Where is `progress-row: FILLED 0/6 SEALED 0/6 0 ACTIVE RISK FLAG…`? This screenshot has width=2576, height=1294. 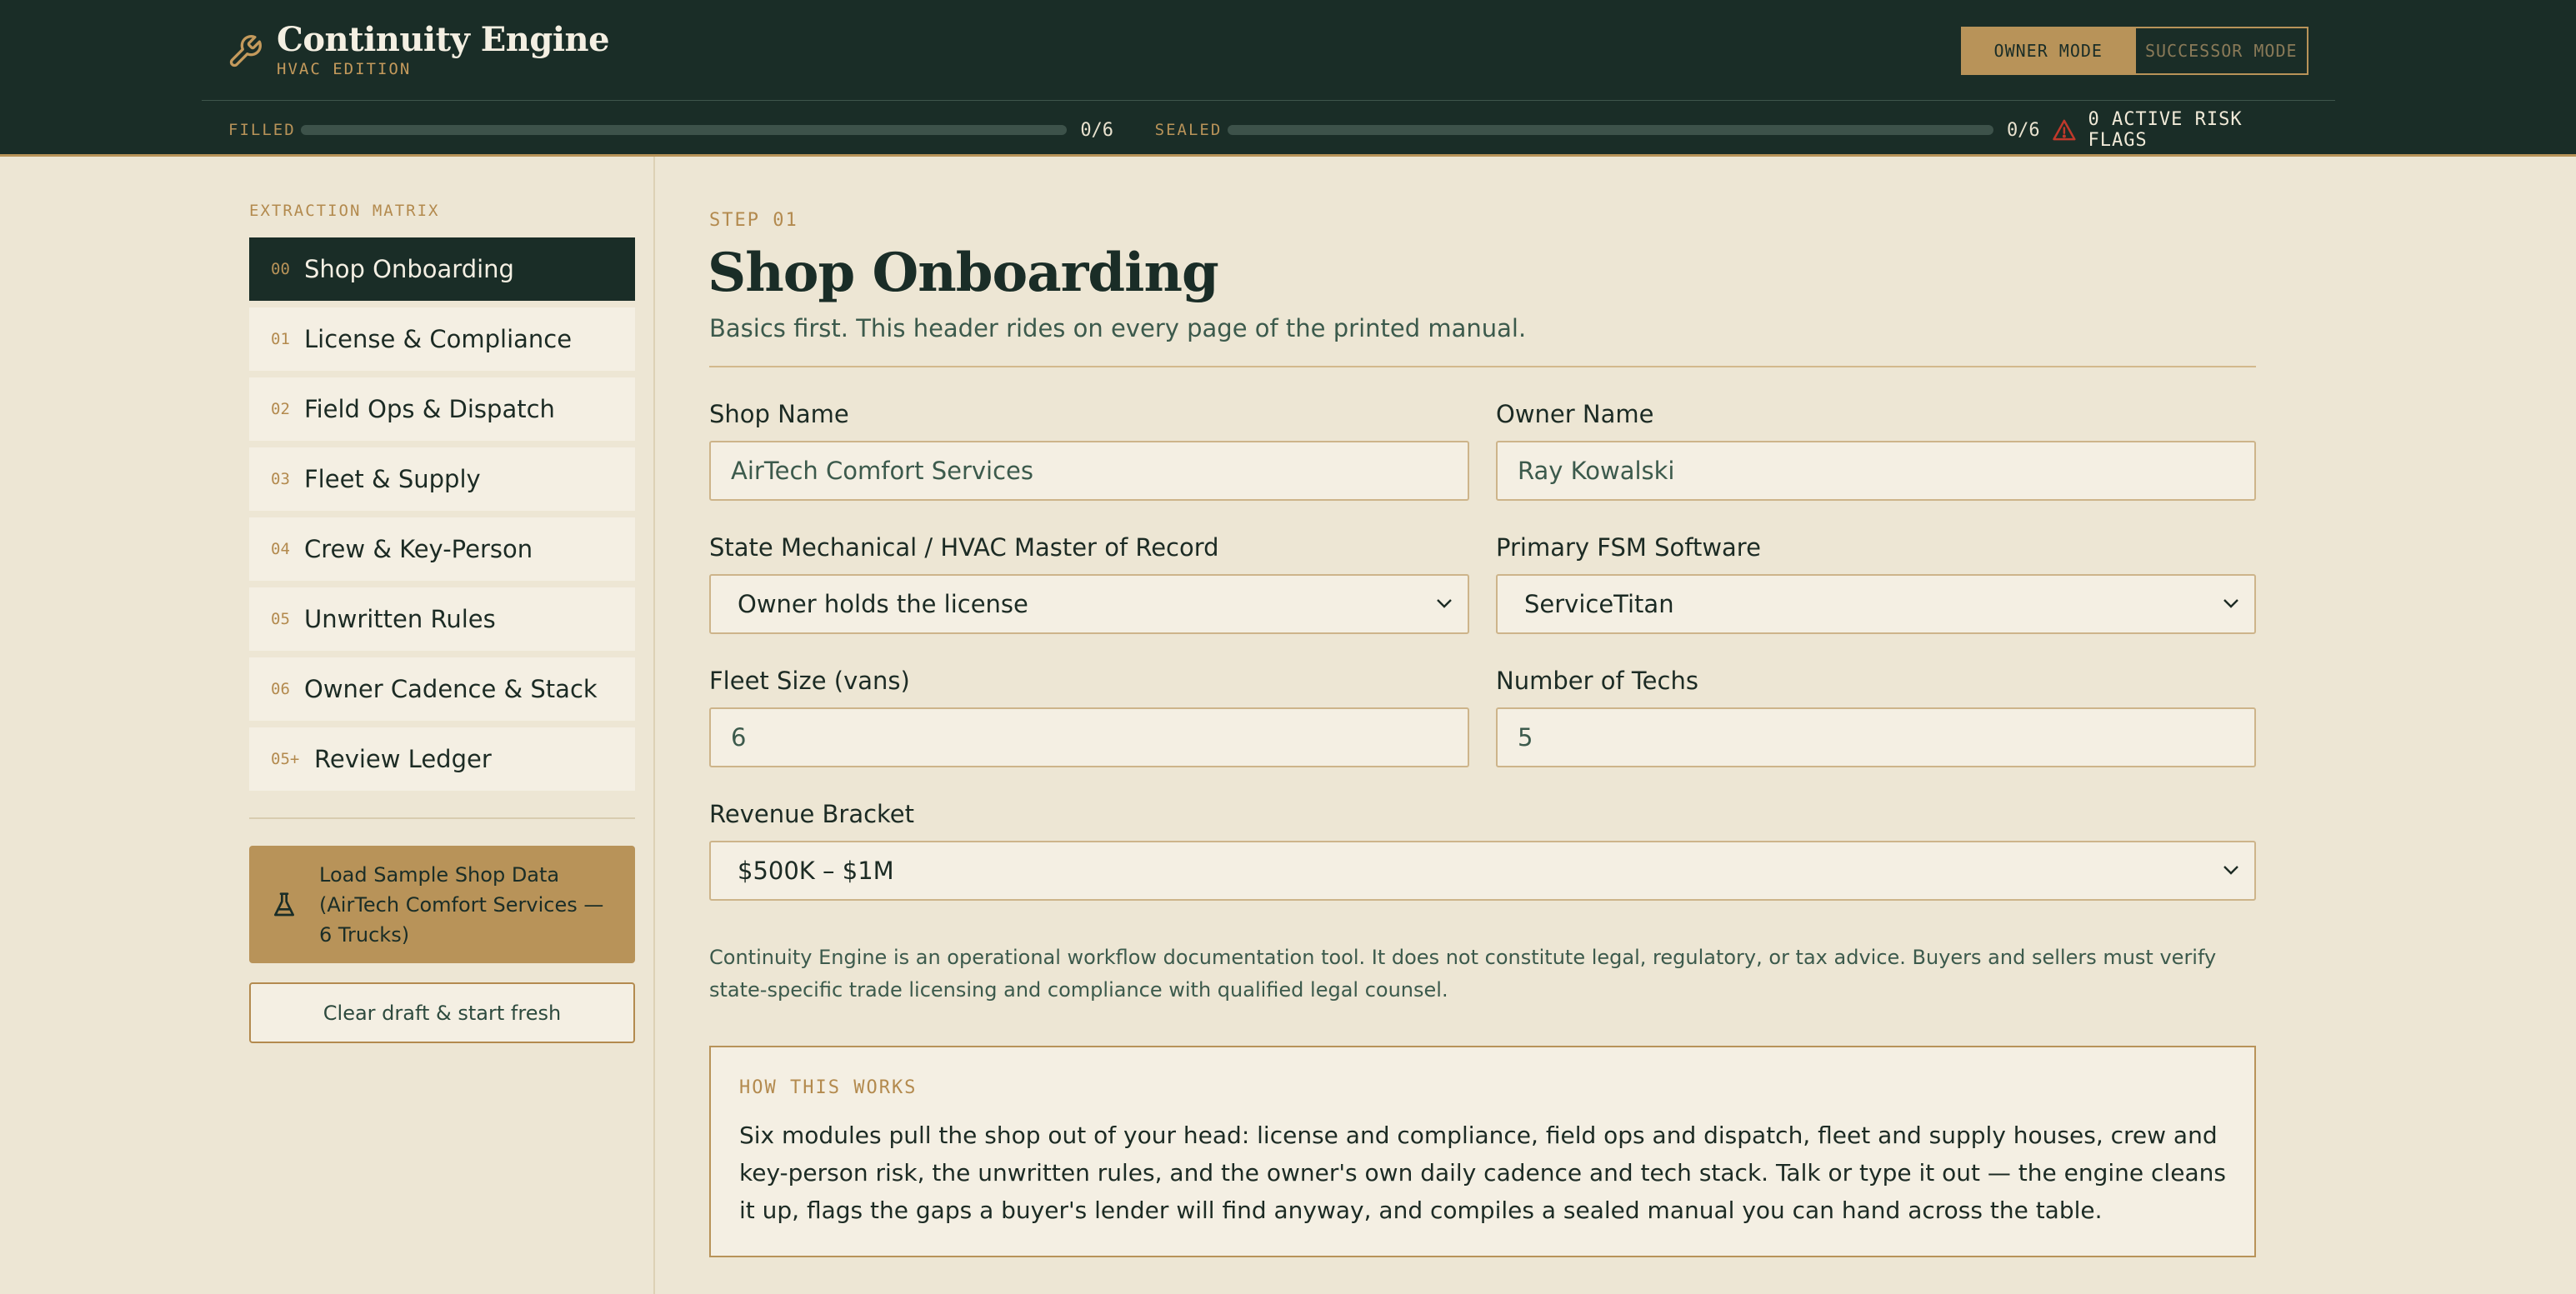 progress-row: FILLED 0/6 SEALED 0/6 0 ACTIVE RISK FLAG… is located at coordinates (1270, 130).